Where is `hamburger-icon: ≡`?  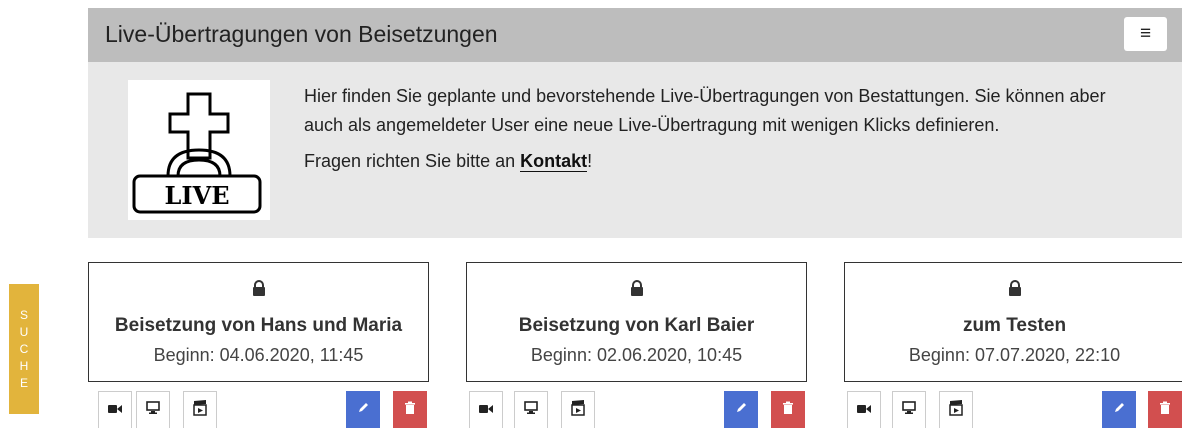 hamburger-icon: ≡ is located at coordinates (1145, 33).